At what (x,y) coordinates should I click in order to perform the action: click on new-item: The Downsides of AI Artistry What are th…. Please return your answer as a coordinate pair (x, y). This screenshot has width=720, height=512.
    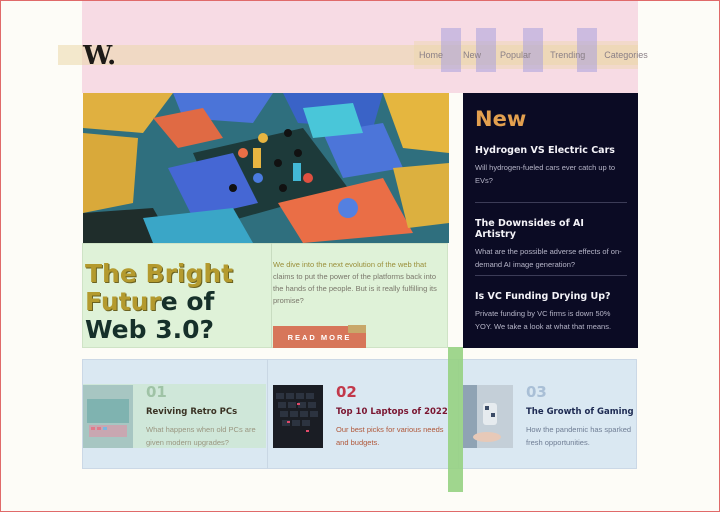
    Looking at the image, I should click on (551, 244).